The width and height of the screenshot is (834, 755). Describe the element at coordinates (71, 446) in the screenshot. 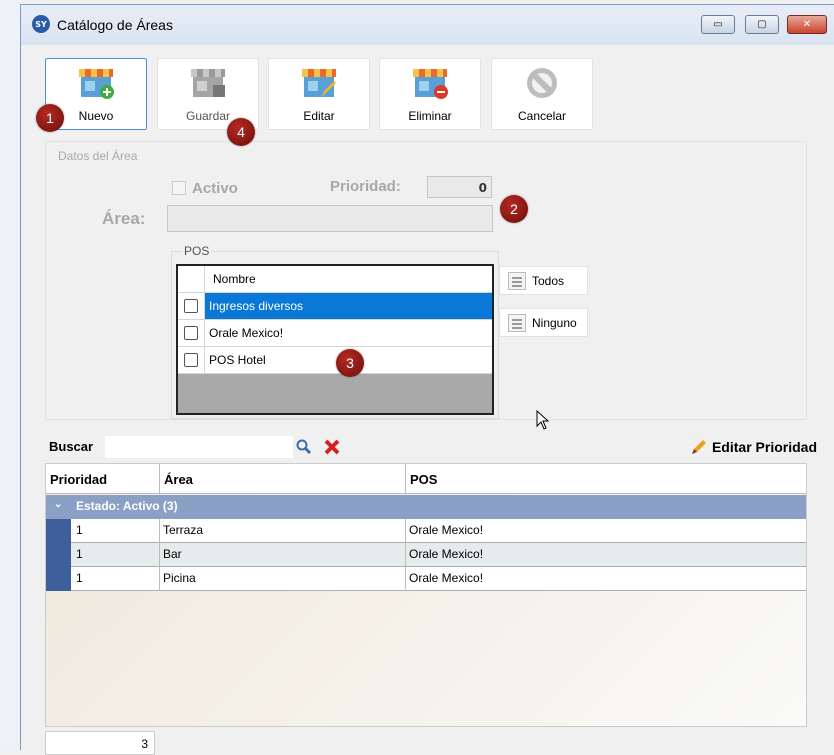

I see `search-label: Buscar` at that location.